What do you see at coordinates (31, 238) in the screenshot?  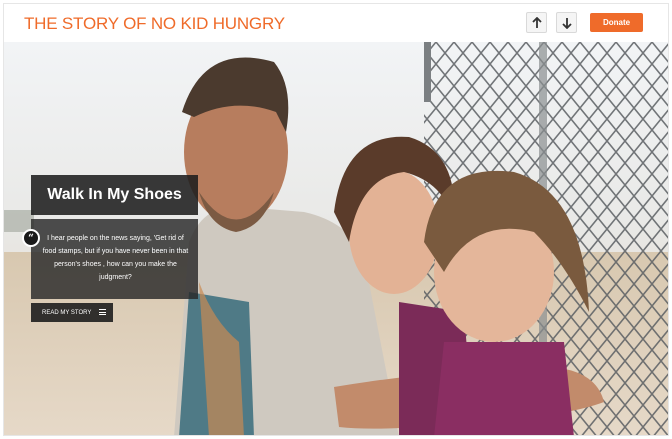 I see `quote-icon: “` at bounding box center [31, 238].